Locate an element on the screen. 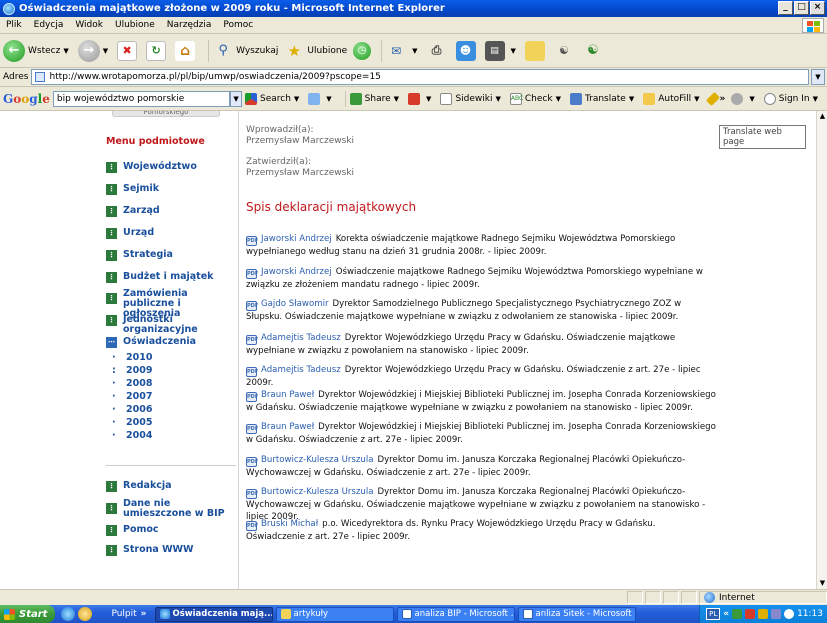 The image size is (827, 623). sidebar-top-tab: Pomorskiego is located at coordinates (166, 114).